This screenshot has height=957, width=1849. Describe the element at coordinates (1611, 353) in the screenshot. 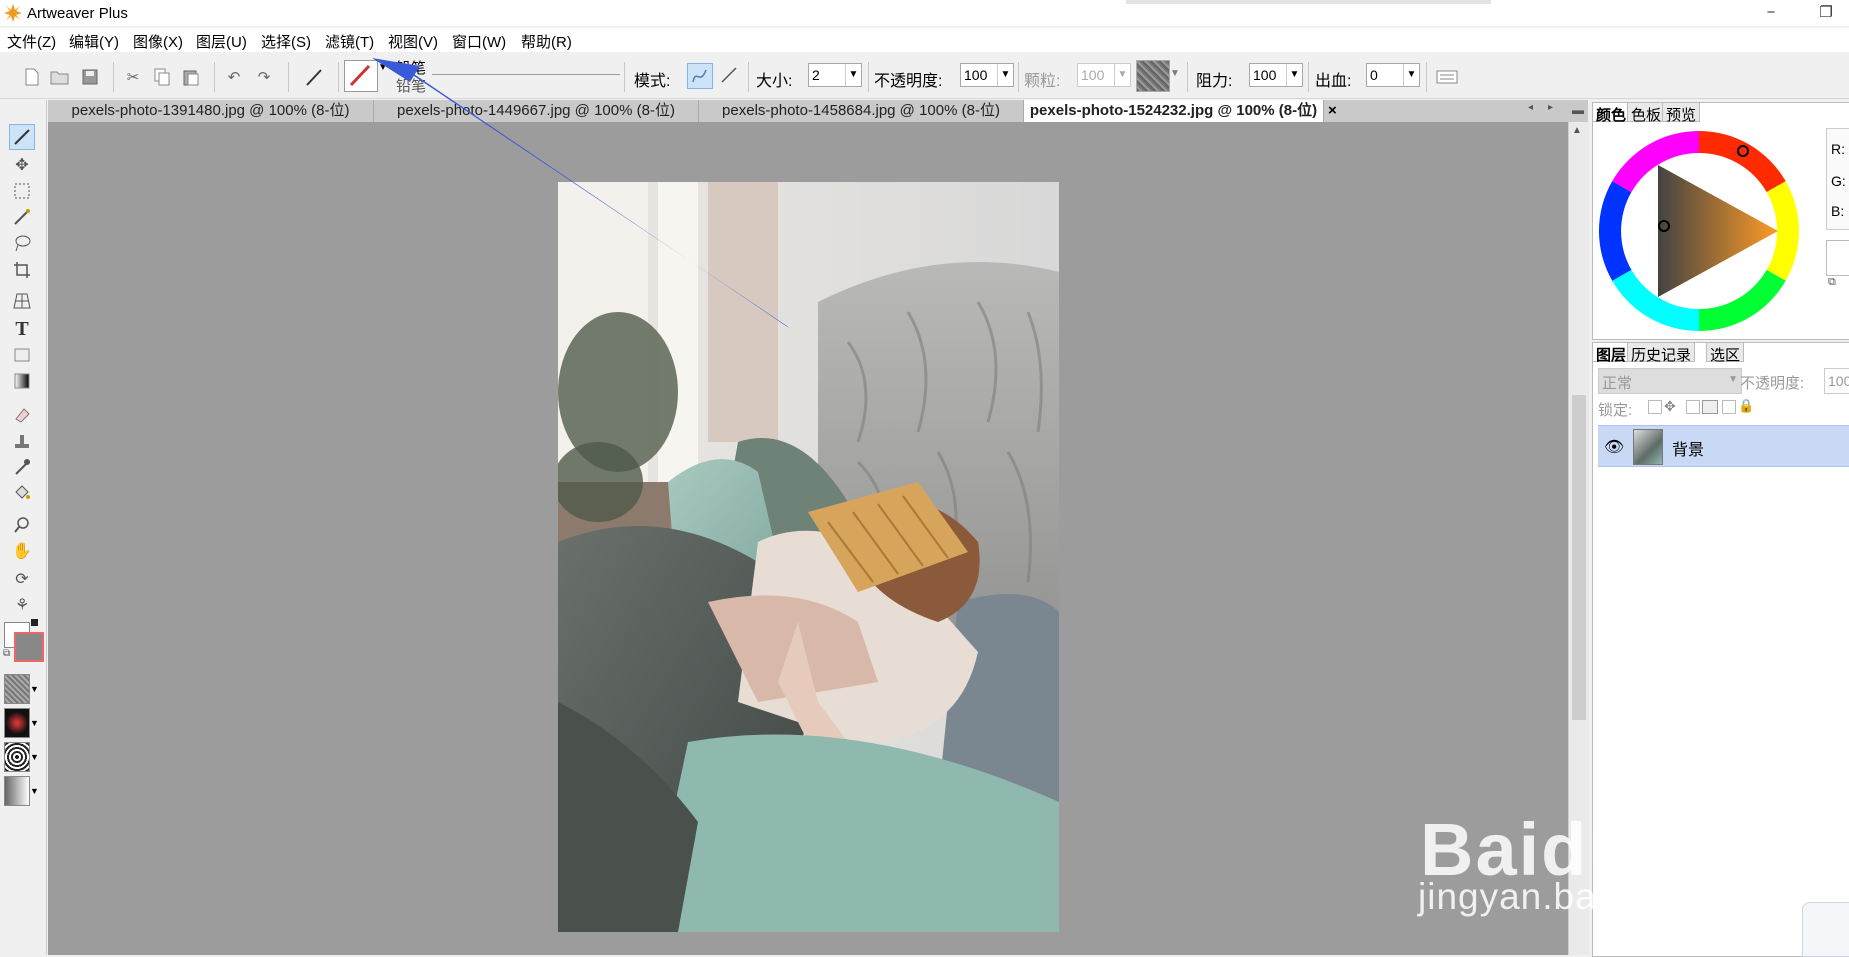

I see `tab-layers: 图层` at that location.